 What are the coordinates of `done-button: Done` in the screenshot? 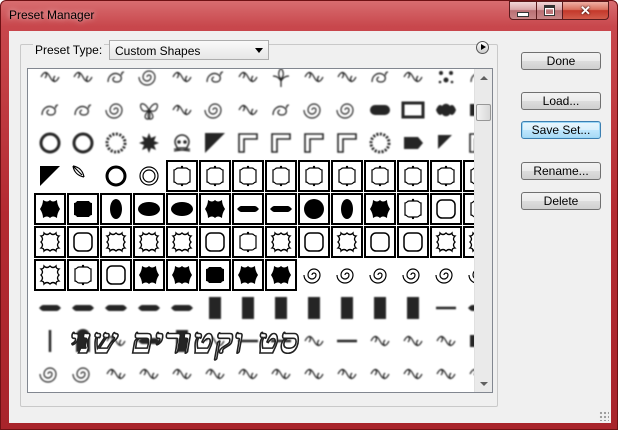 It's located at (561, 61).